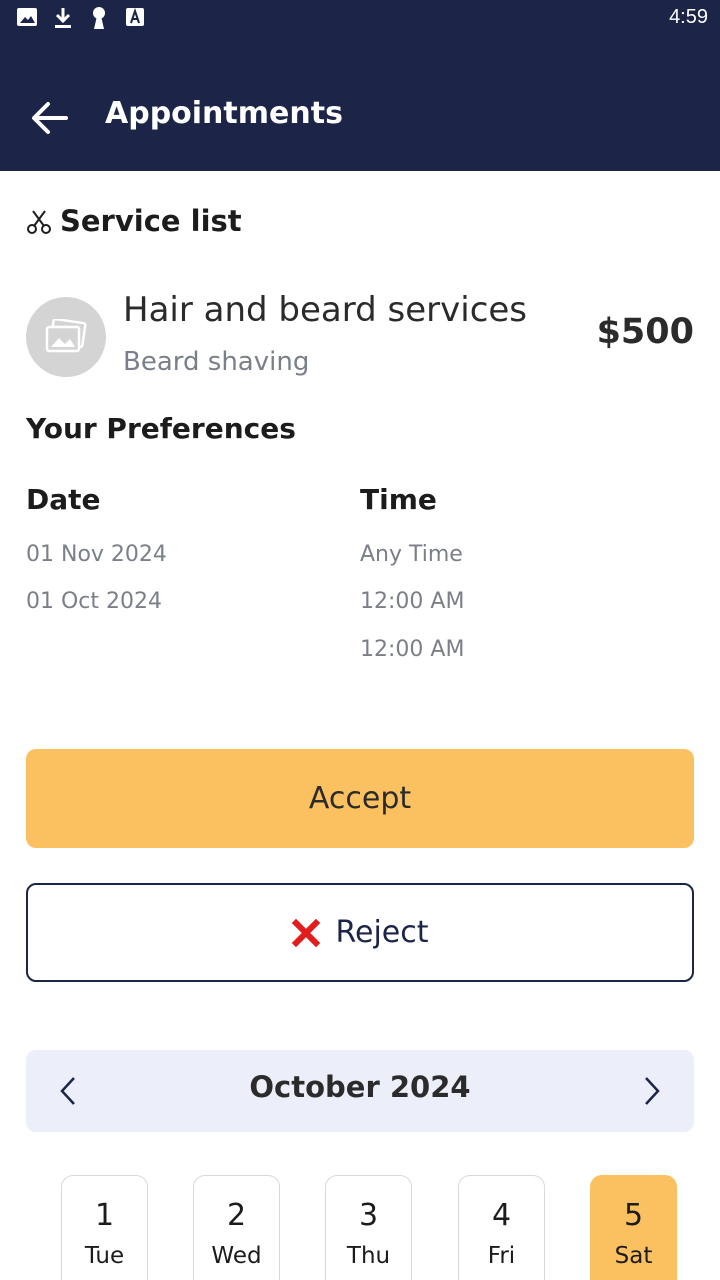 This screenshot has height=1280, width=720. I want to click on service-list-heading: Service list, so click(134, 221).